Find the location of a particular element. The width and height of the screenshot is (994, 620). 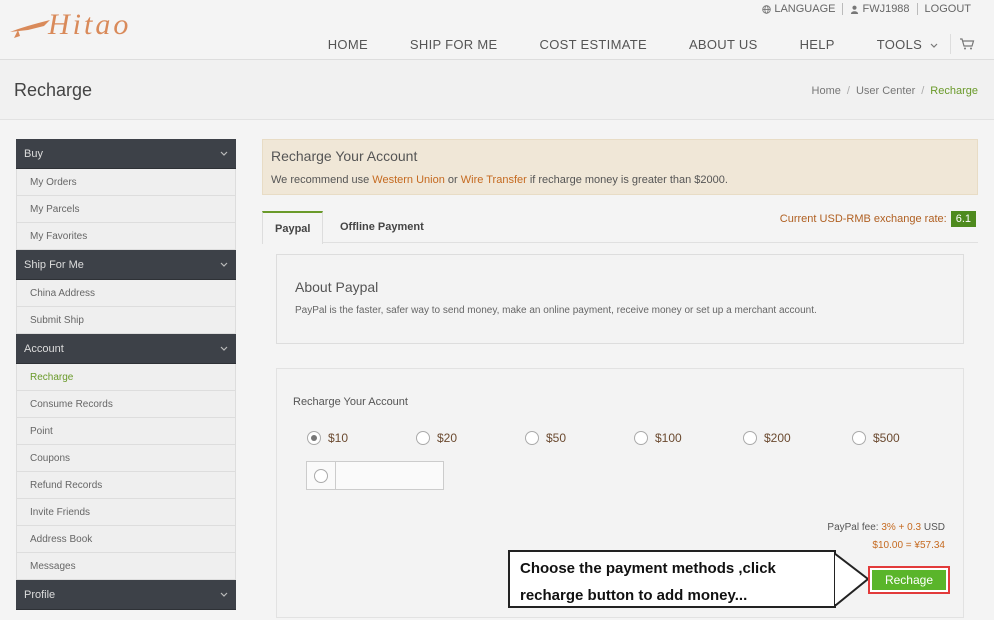

user-link: FWJ1988 is located at coordinates (879, 9).